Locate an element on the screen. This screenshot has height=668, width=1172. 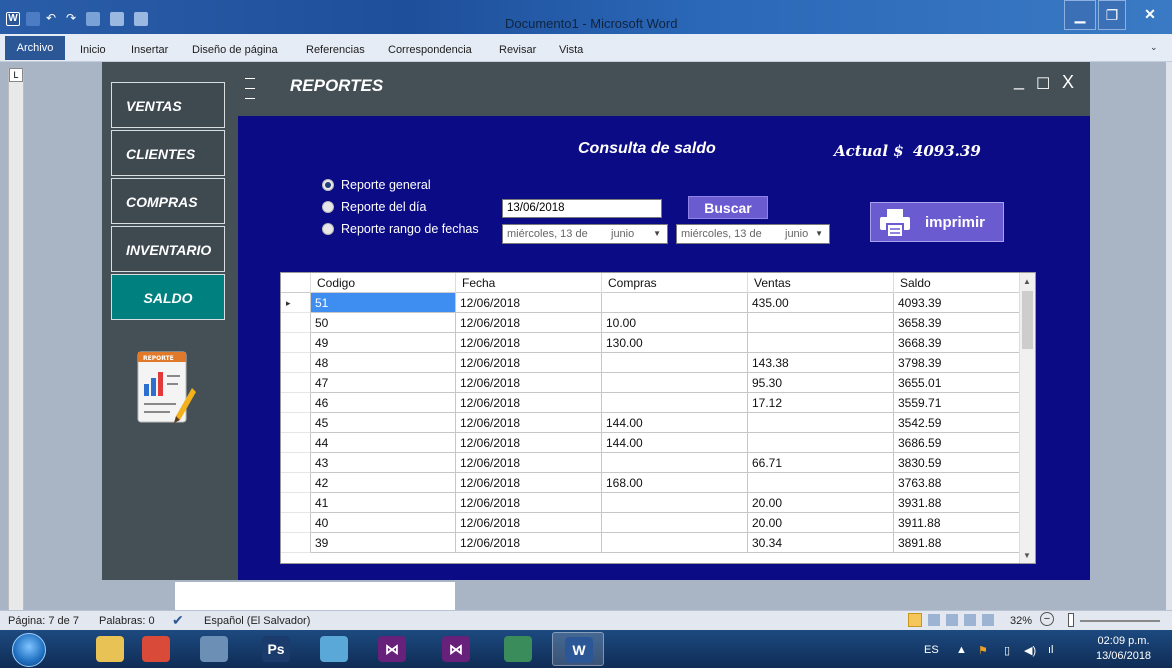
vertical-scrollbar is located at coordinates (1169, 336).